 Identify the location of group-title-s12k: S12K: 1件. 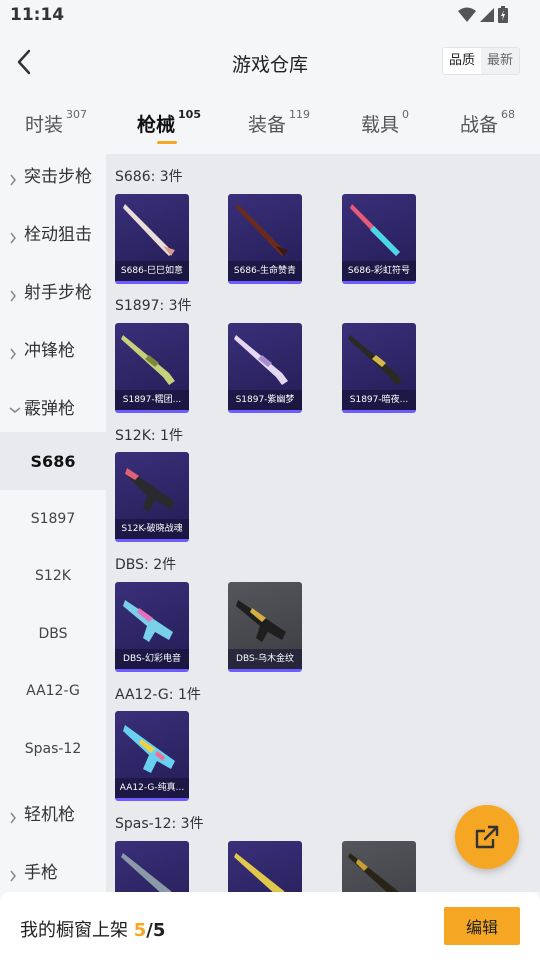
(149, 436).